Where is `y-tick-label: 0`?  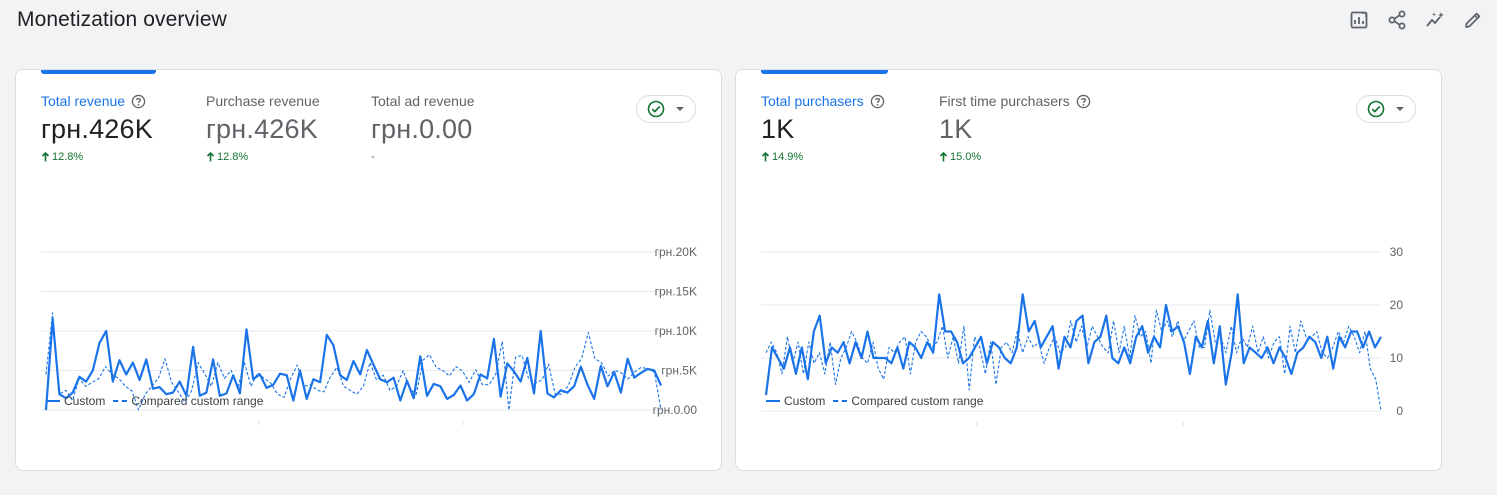
y-tick-label: 0 is located at coordinates (1399, 411).